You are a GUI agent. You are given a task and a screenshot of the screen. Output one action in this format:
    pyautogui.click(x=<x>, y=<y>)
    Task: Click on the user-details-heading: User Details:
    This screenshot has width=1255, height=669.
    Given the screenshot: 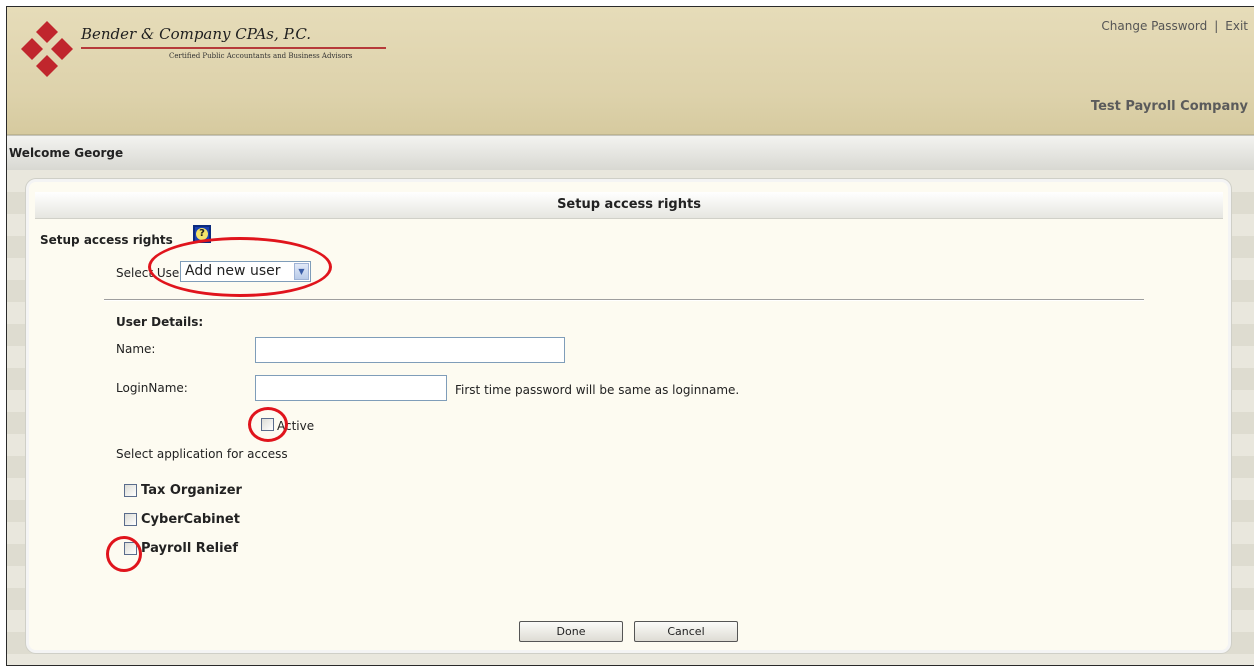 What is the action you would take?
    pyautogui.click(x=160, y=322)
    